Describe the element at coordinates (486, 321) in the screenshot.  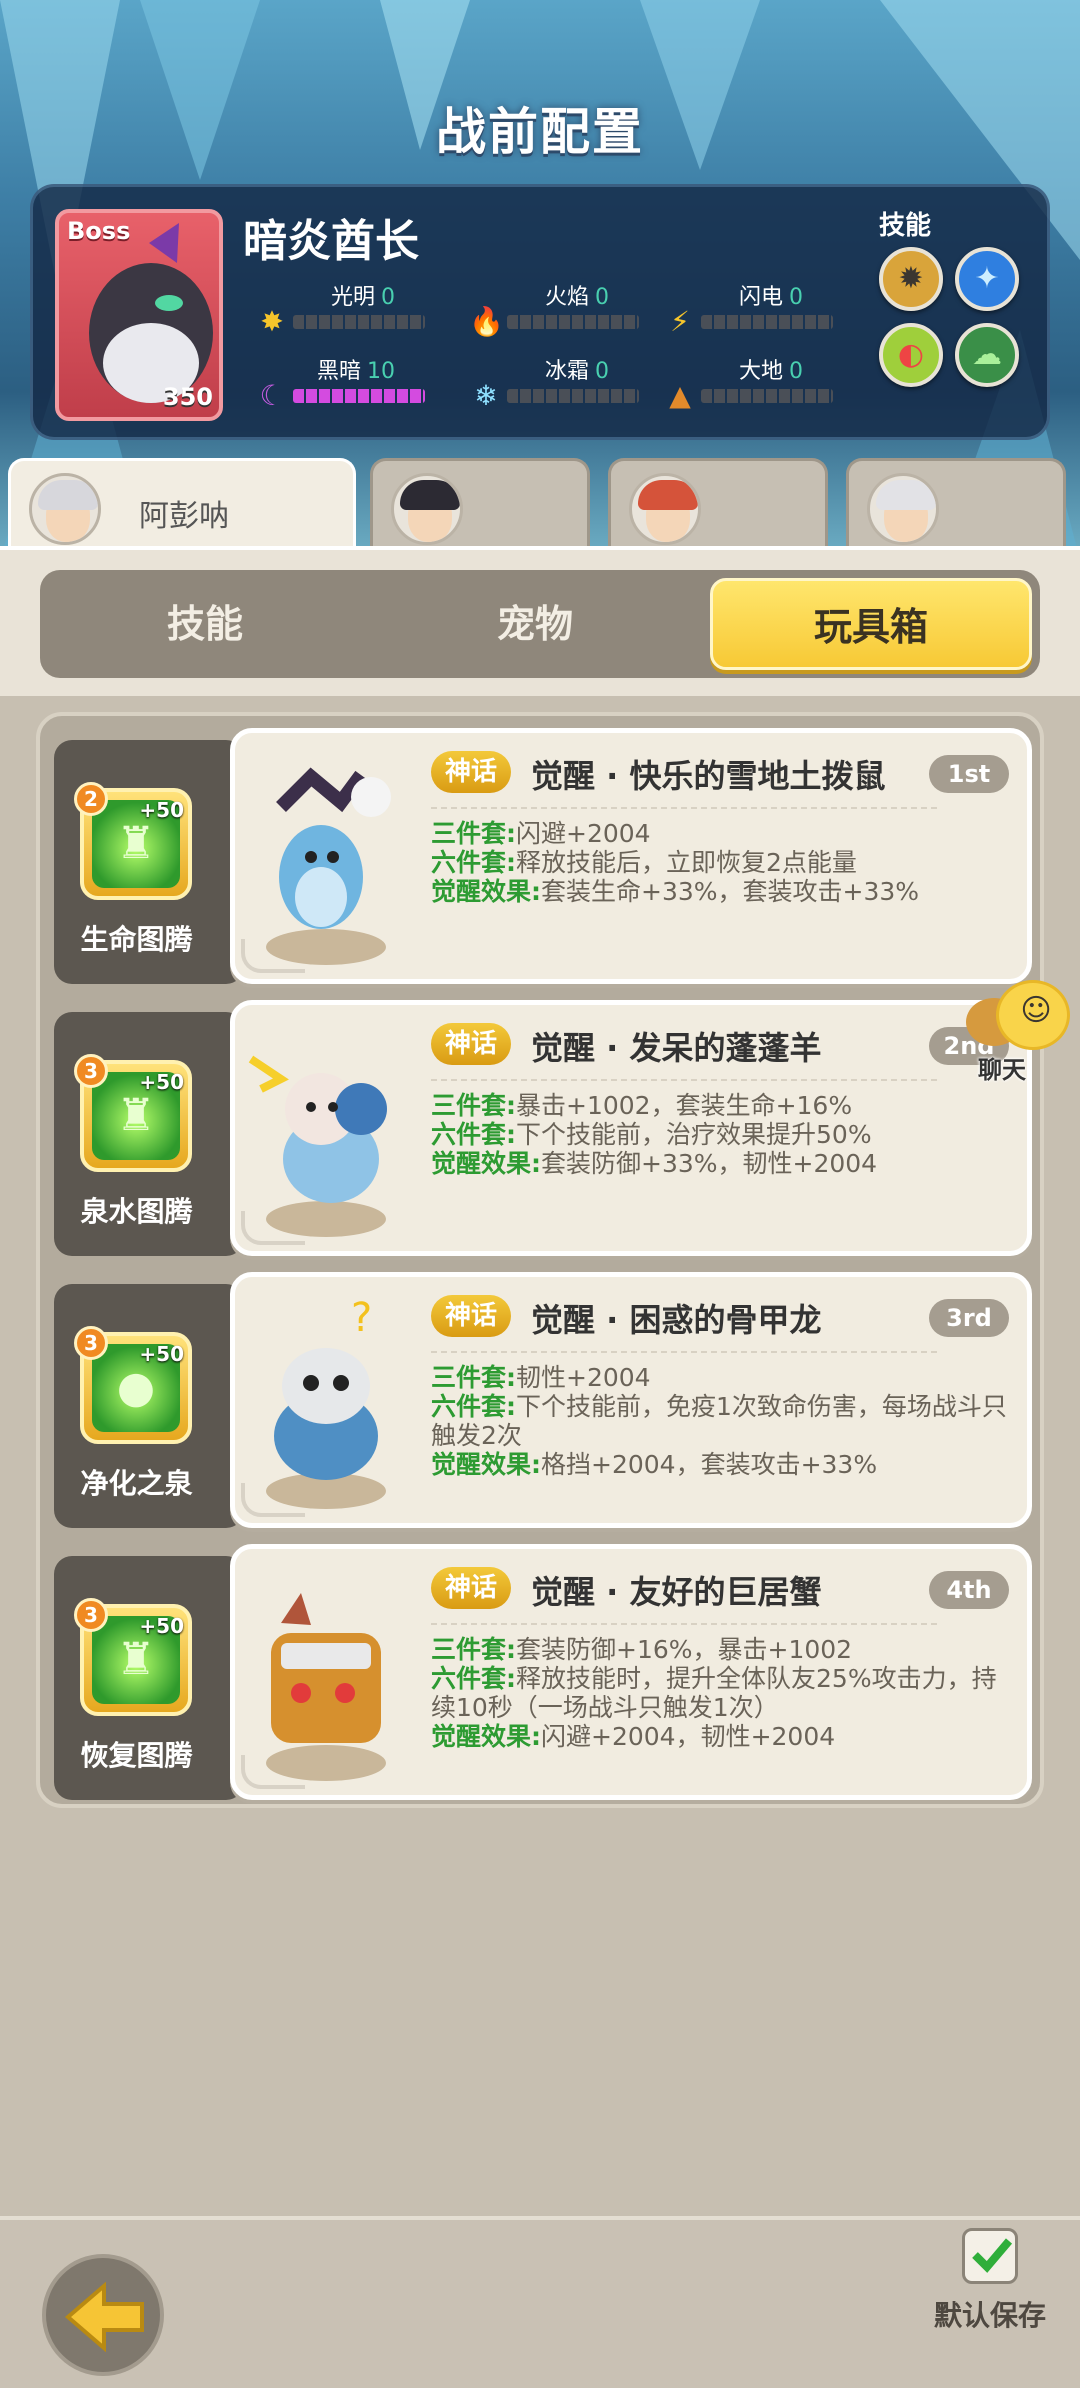
I see `flame-icon: 🔥` at that location.